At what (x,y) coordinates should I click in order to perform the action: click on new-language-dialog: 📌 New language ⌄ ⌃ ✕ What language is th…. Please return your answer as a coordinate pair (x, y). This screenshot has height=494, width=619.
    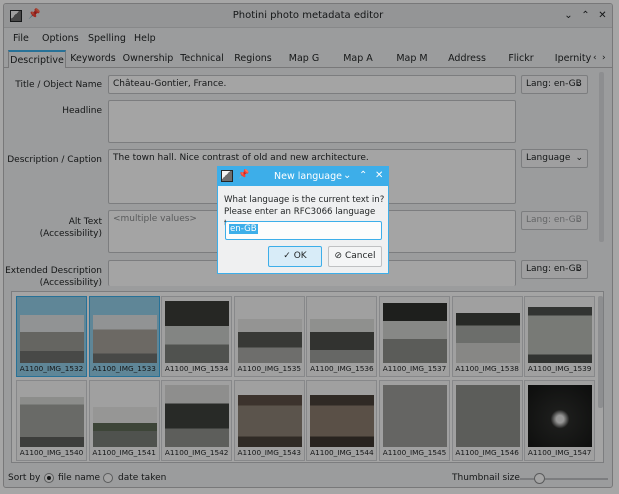
    Looking at the image, I should click on (303, 220).